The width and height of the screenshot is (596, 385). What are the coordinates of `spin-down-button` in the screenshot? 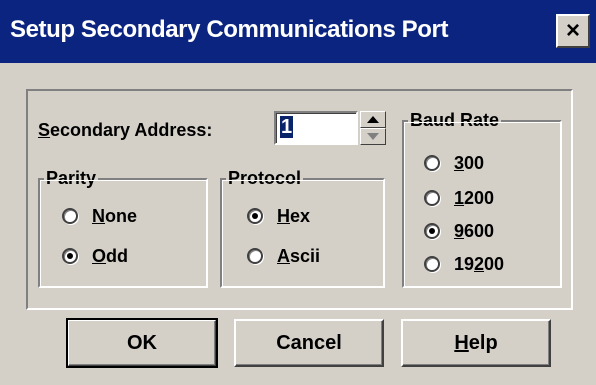 It's located at (373, 136).